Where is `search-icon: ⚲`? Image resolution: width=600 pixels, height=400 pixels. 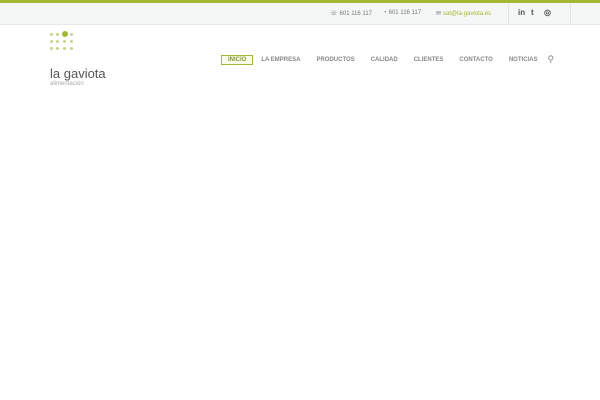 search-icon: ⚲ is located at coordinates (551, 59).